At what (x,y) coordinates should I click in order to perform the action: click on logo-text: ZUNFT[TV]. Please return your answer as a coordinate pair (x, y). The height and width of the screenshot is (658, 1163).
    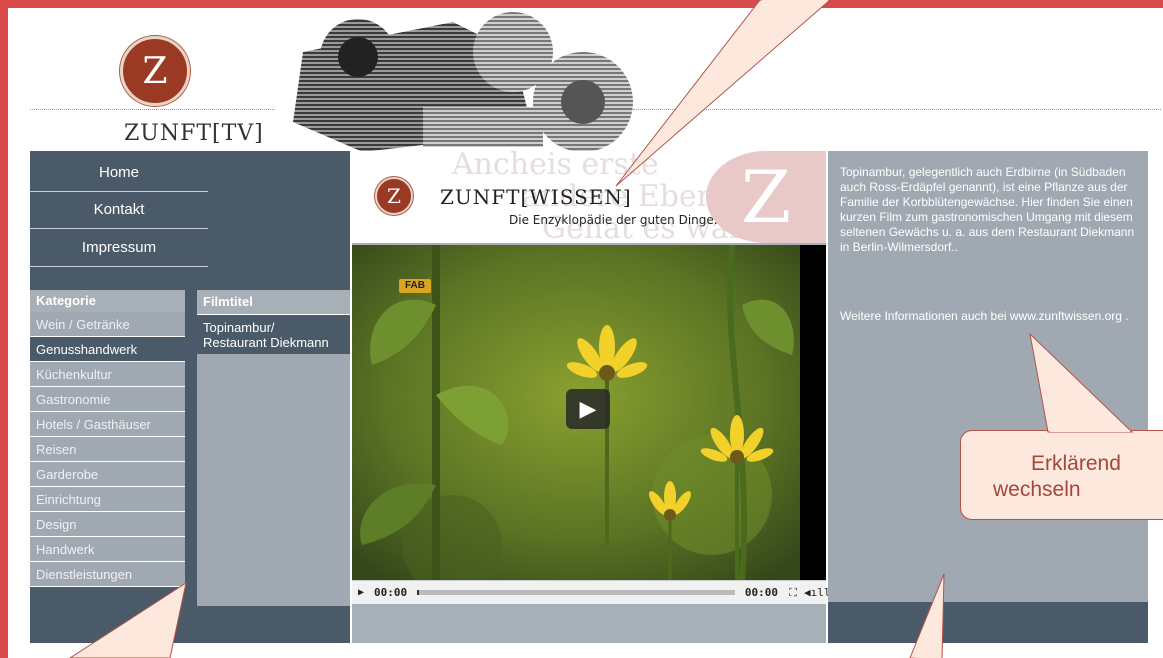
    Looking at the image, I should click on (194, 133).